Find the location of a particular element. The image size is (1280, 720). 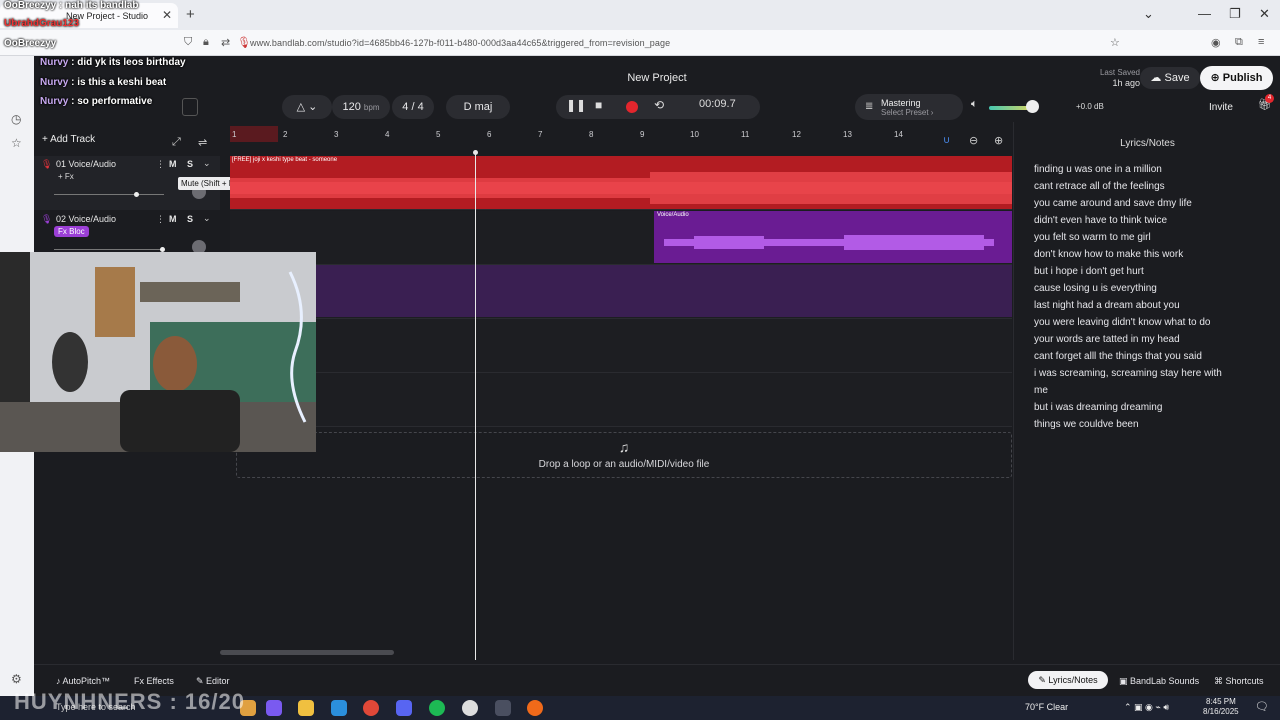

chrome-icon is located at coordinates (371, 708).